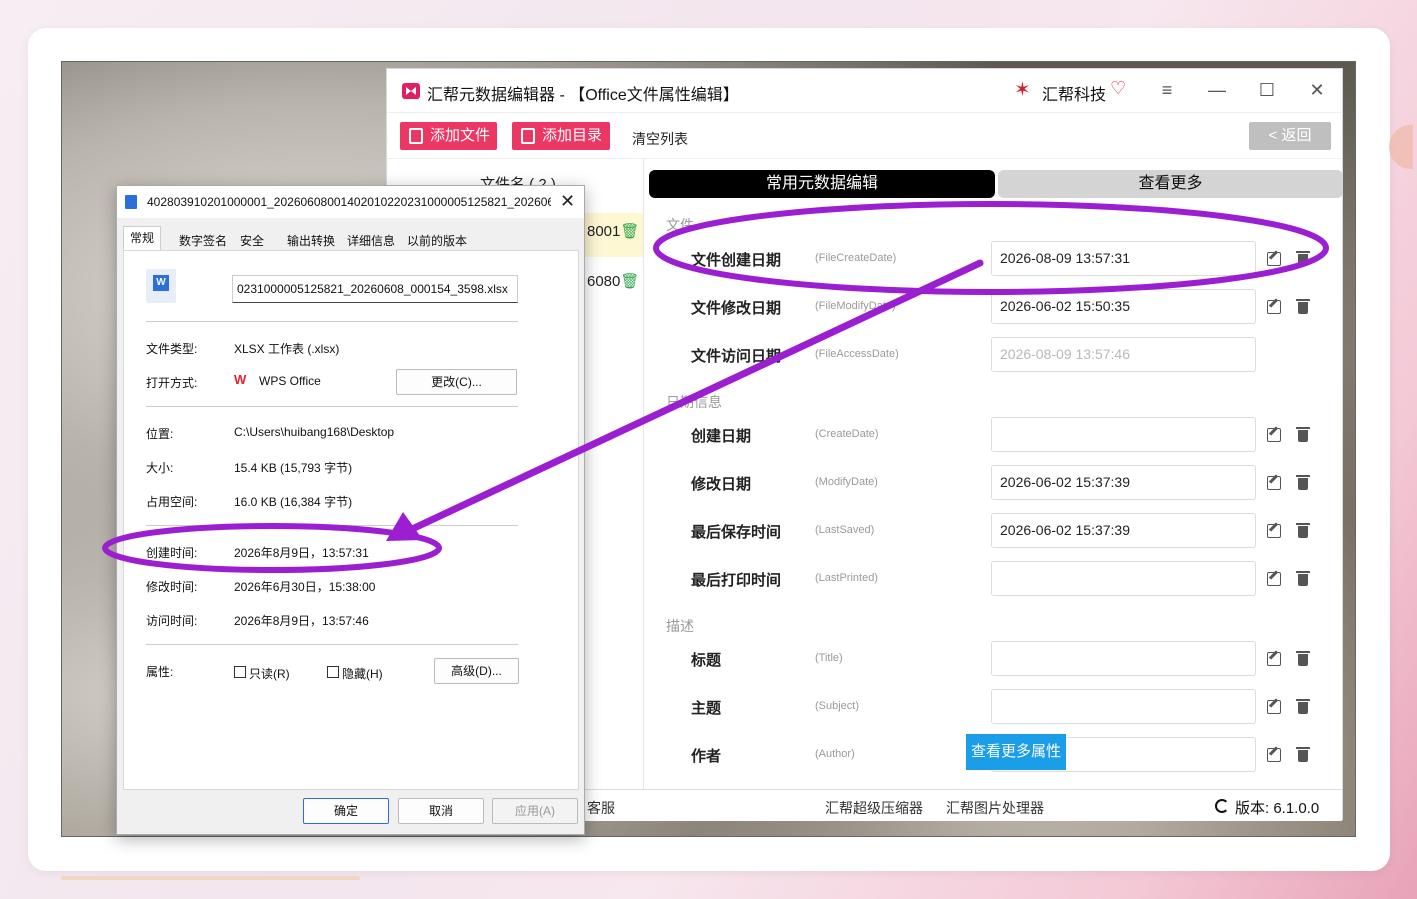 Image resolution: width=1417 pixels, height=899 pixels. Describe the element at coordinates (1123, 658) in the screenshot. I see `title-input` at that location.